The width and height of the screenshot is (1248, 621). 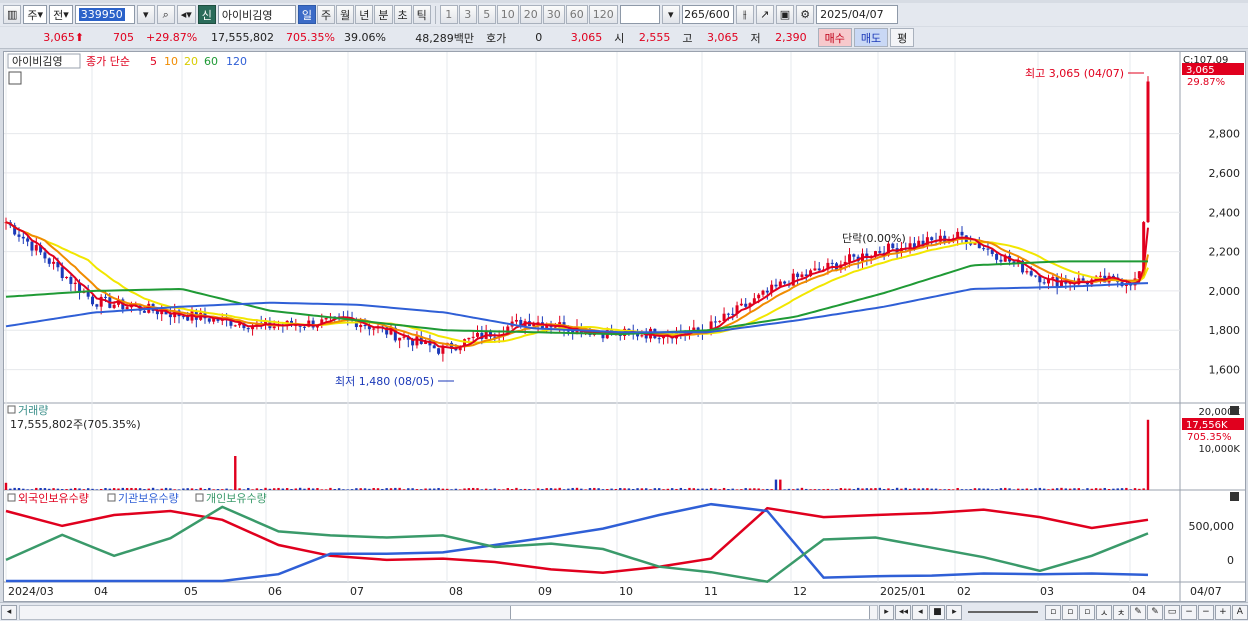 I want to click on period-button: 초, so click(x=402, y=14).